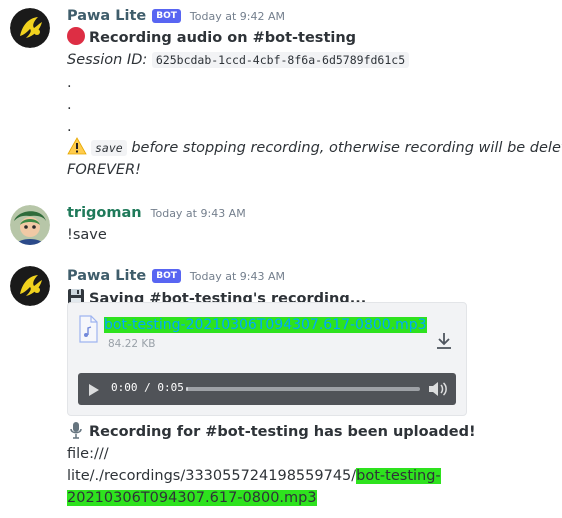  I want to click on session-id-code: 625bcdab-1ccd-4cbf-8f6a-6d5789fd61c5, so click(280, 60).